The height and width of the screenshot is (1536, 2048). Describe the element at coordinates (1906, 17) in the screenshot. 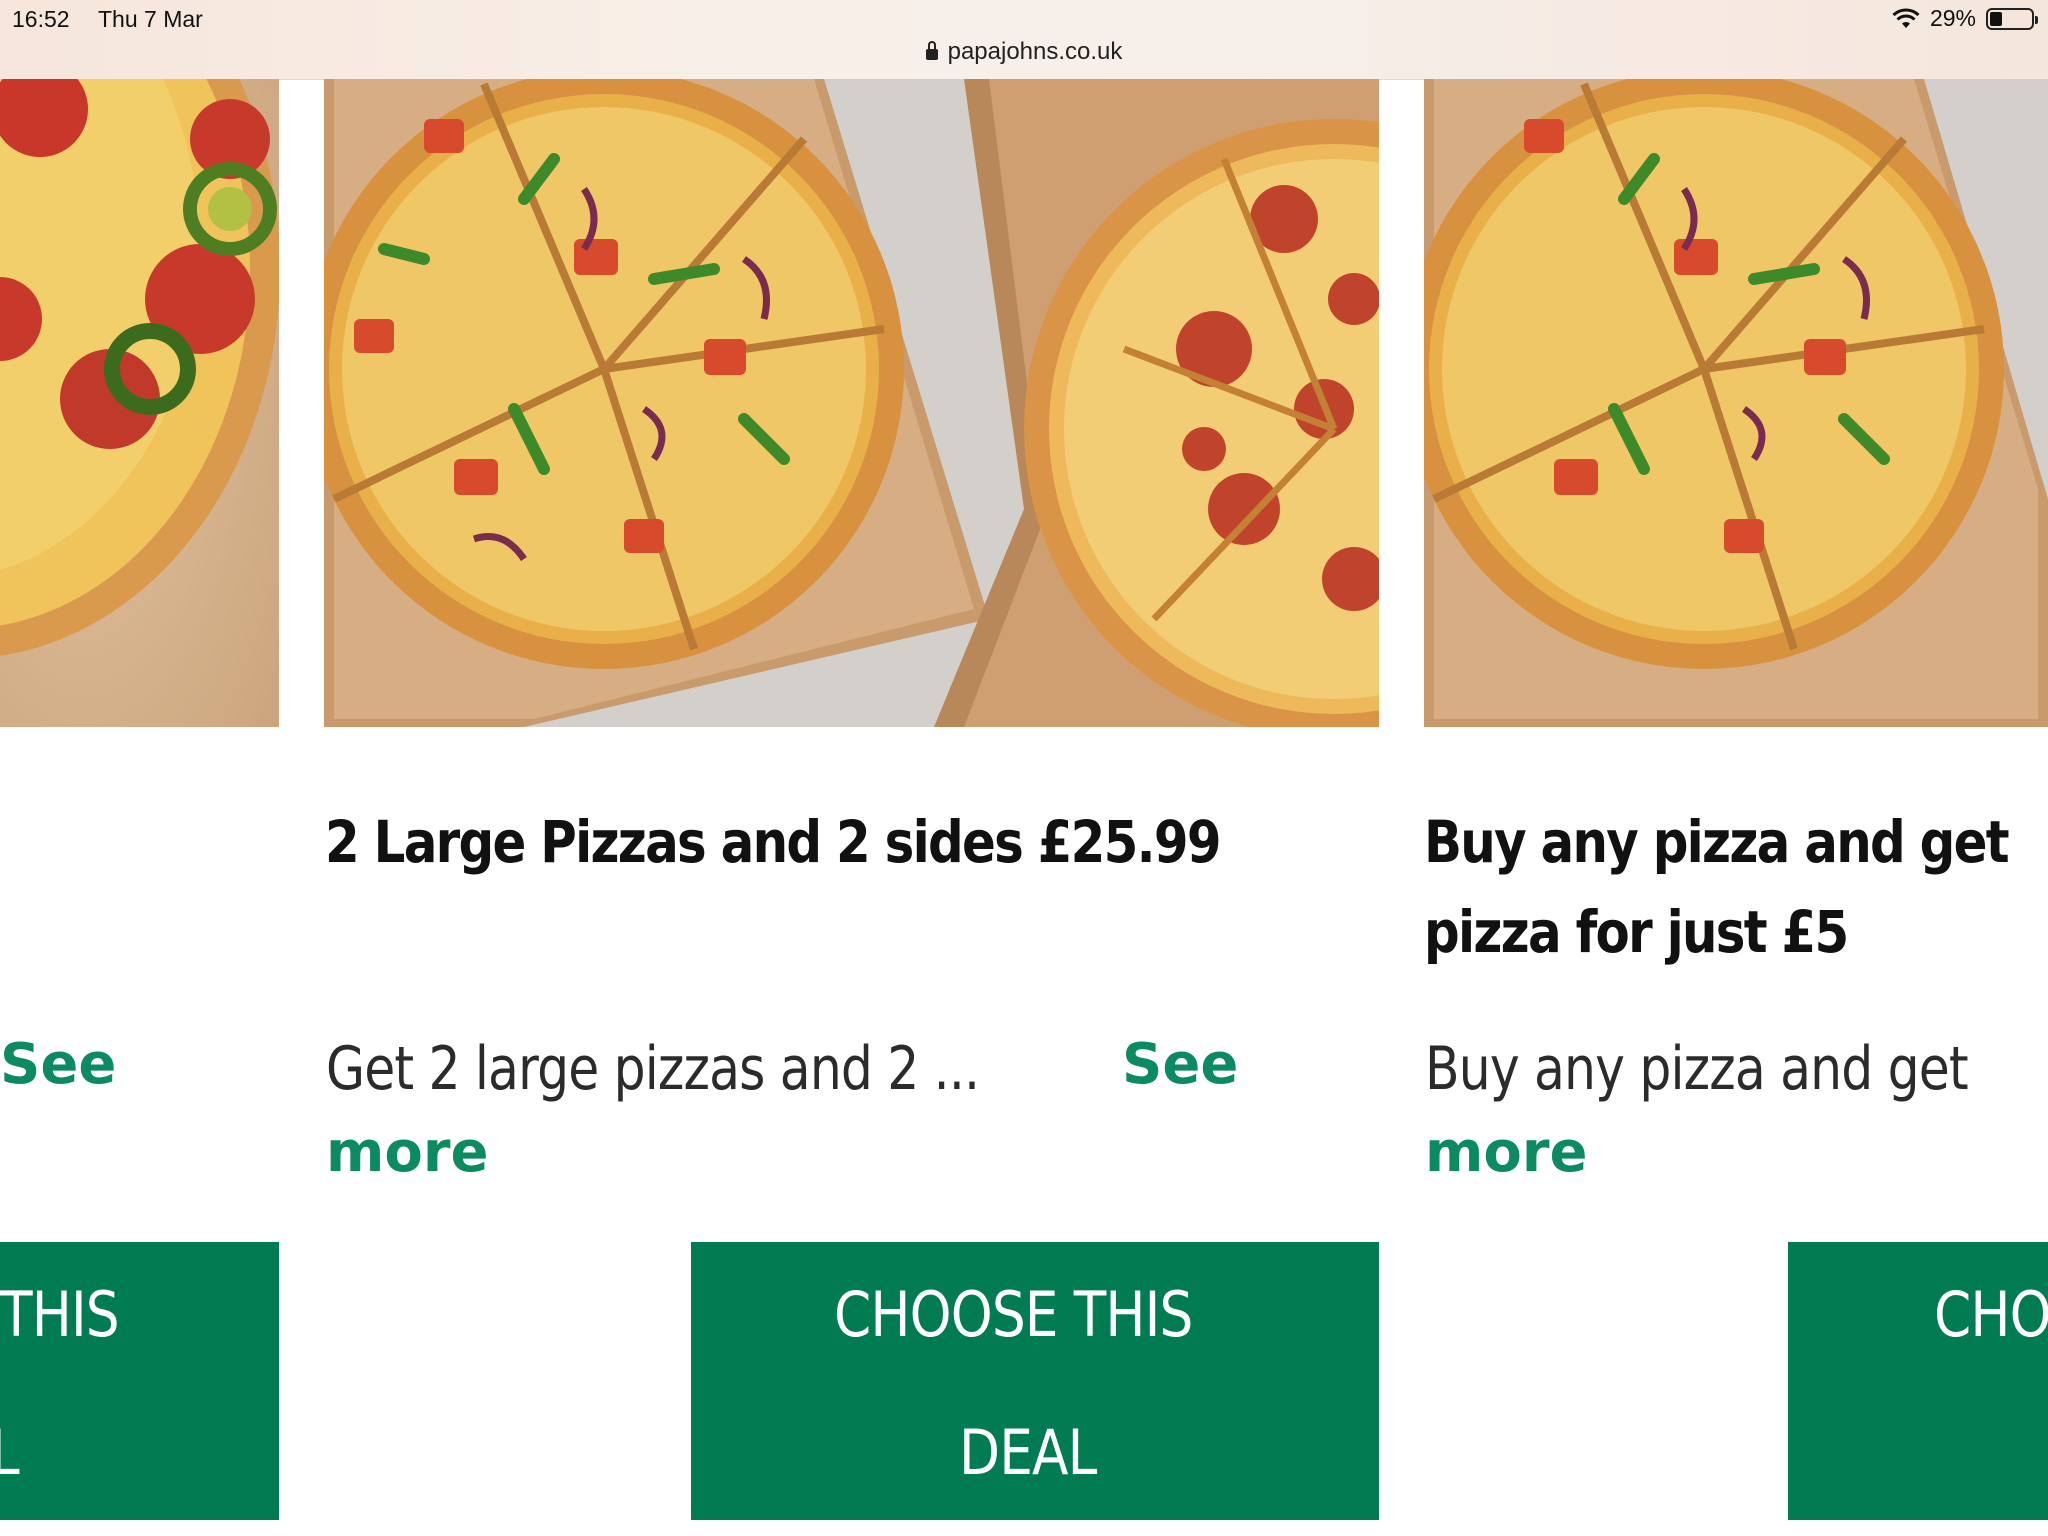

I see `wifi-icon` at that location.